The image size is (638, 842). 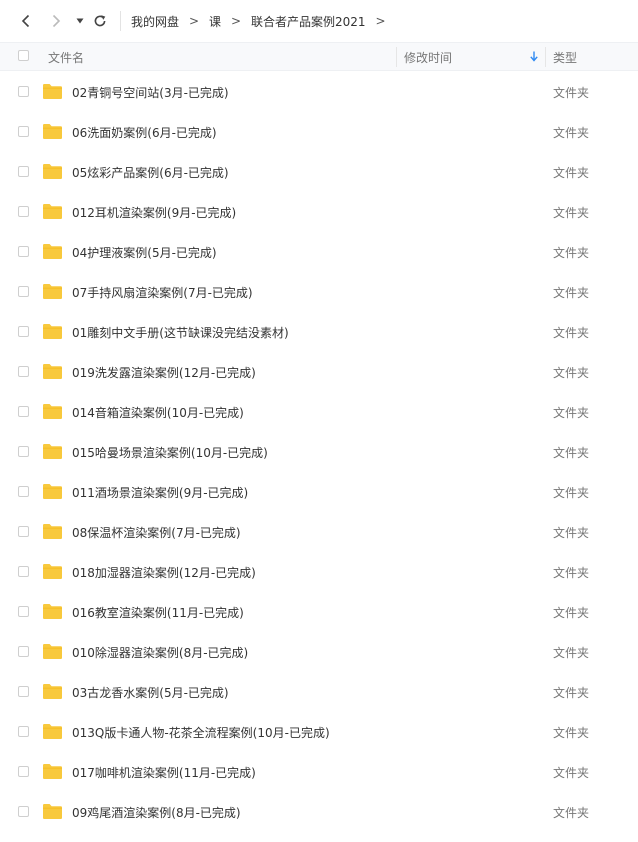 What do you see at coordinates (158, 612) in the screenshot?
I see `file-name: 016教室渲染案例(11月-已完成)` at bounding box center [158, 612].